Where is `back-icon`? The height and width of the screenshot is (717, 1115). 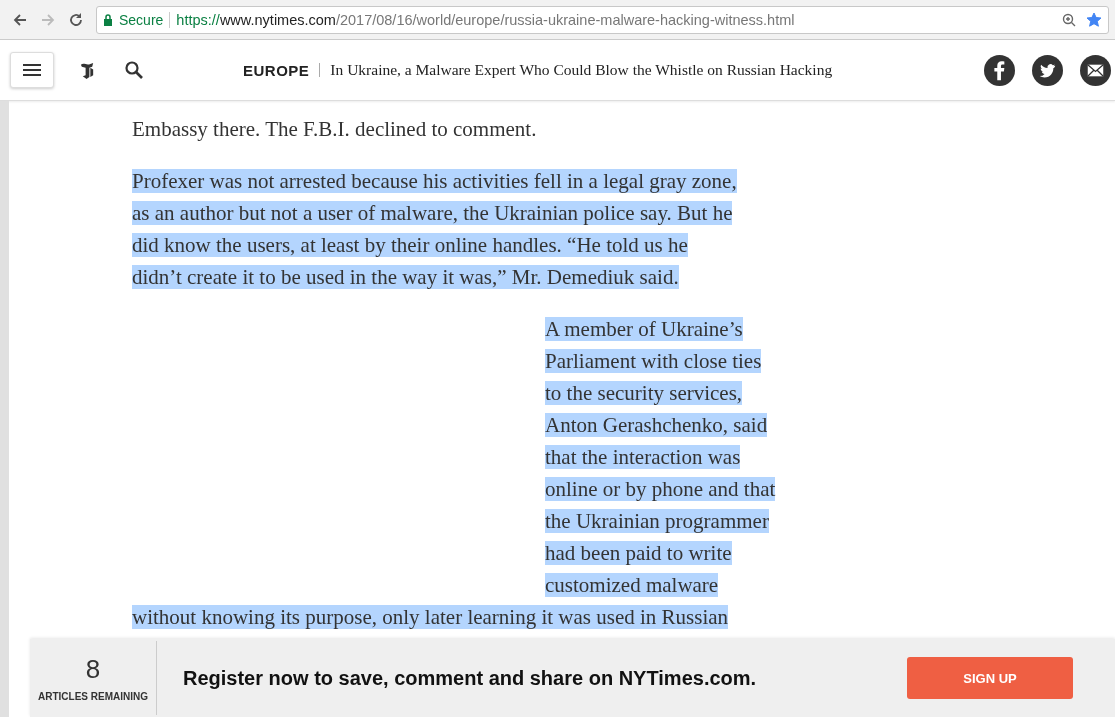
back-icon is located at coordinates (20, 19).